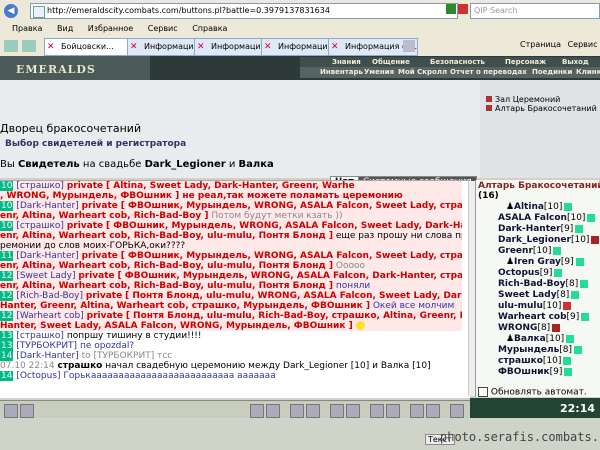  What do you see at coordinates (538, 240) in the screenshot?
I see `player-row: Dark_Legioner[10]` at bounding box center [538, 240].